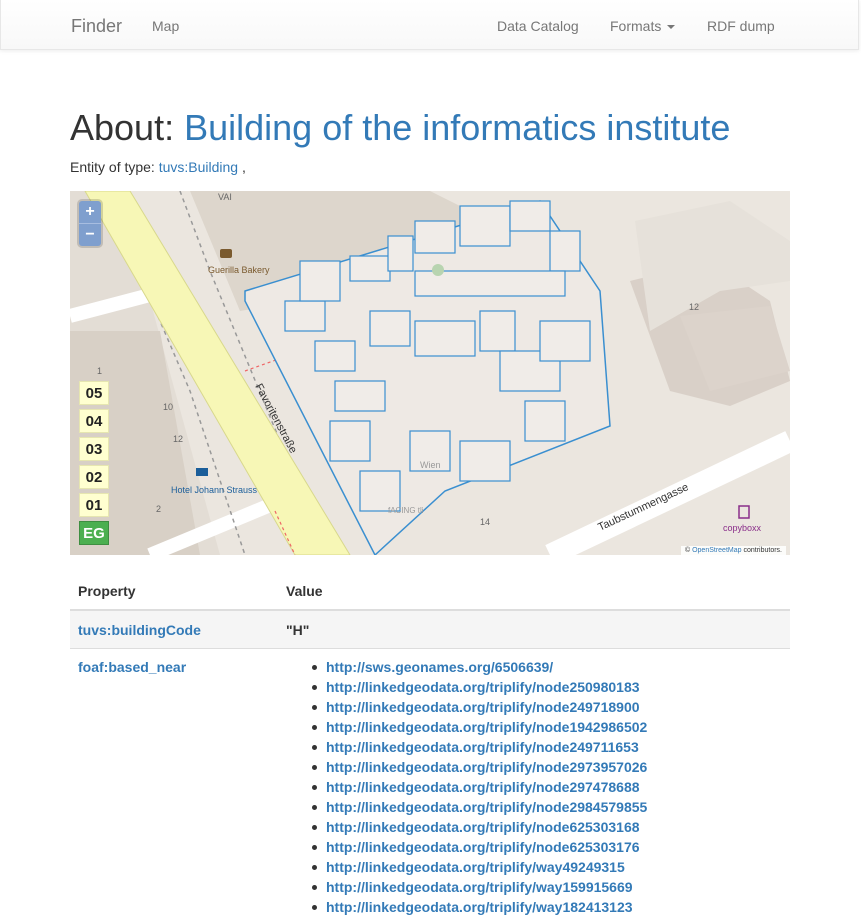  I want to click on cafe-icon, so click(226, 253).